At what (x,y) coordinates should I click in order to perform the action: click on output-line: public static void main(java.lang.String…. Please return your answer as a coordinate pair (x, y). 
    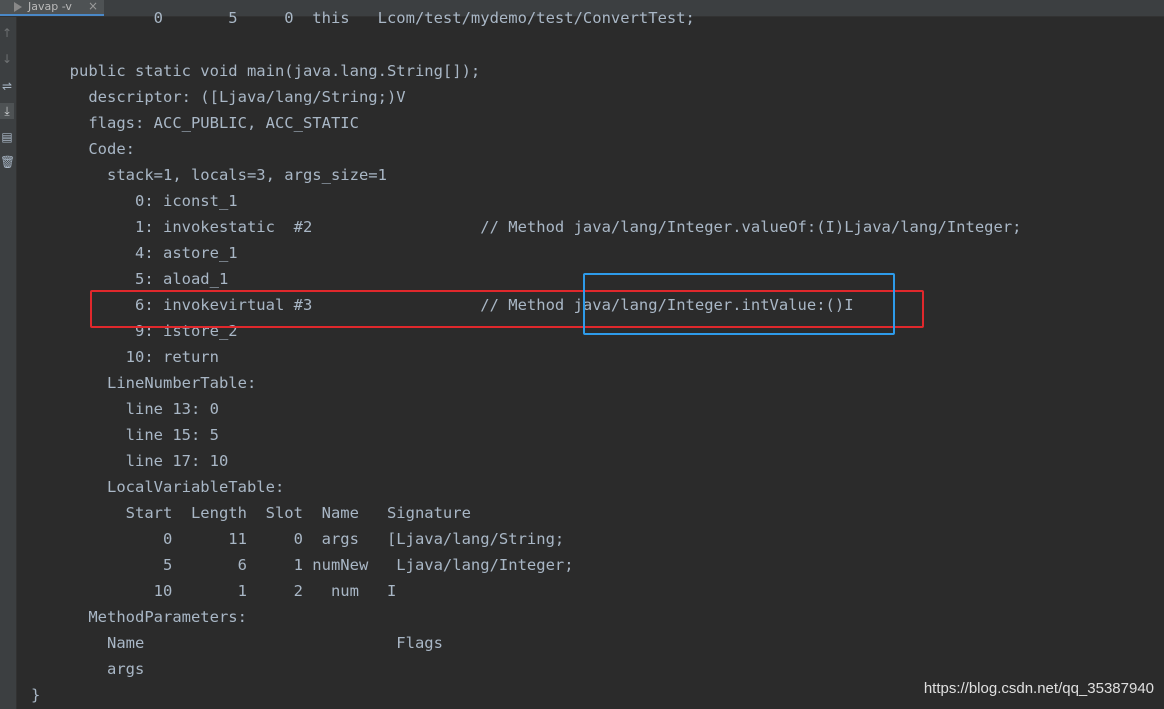
    Looking at the image, I should click on (266, 71).